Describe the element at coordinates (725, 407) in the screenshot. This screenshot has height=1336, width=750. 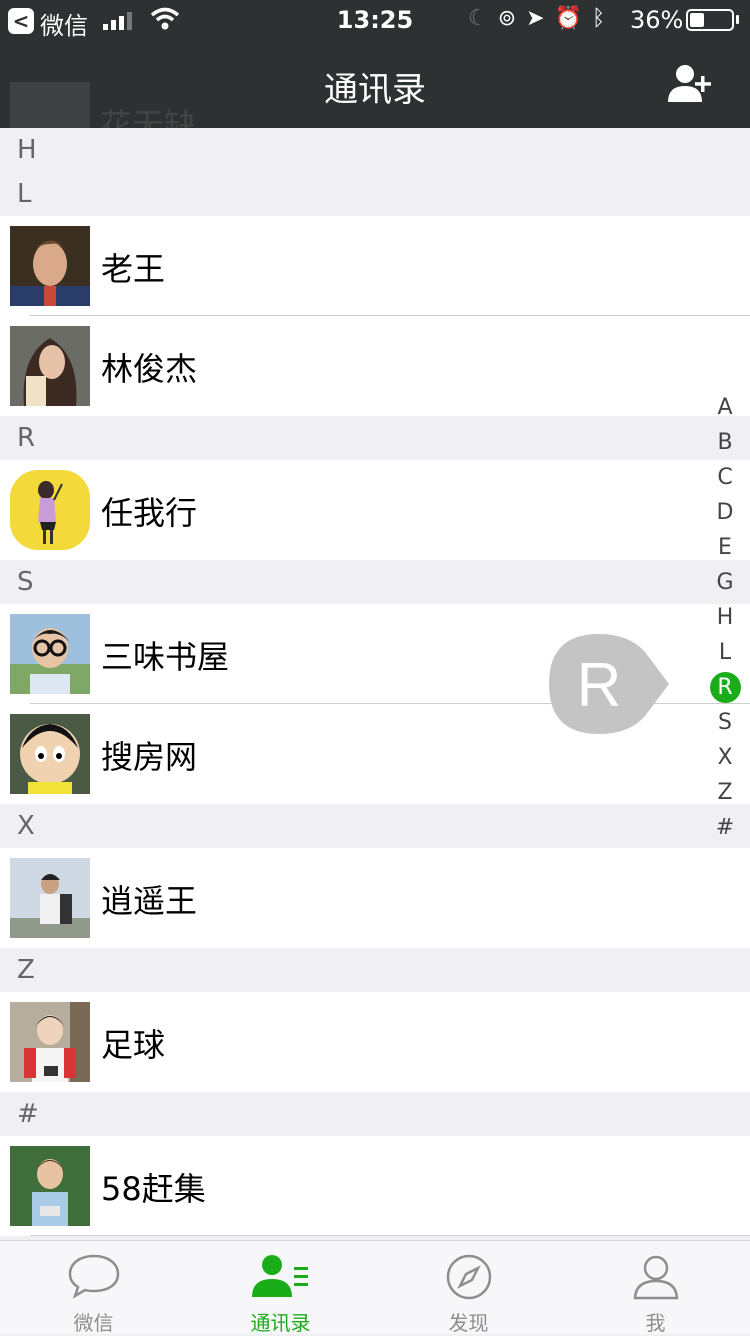
I see `index-letter: A` at that location.